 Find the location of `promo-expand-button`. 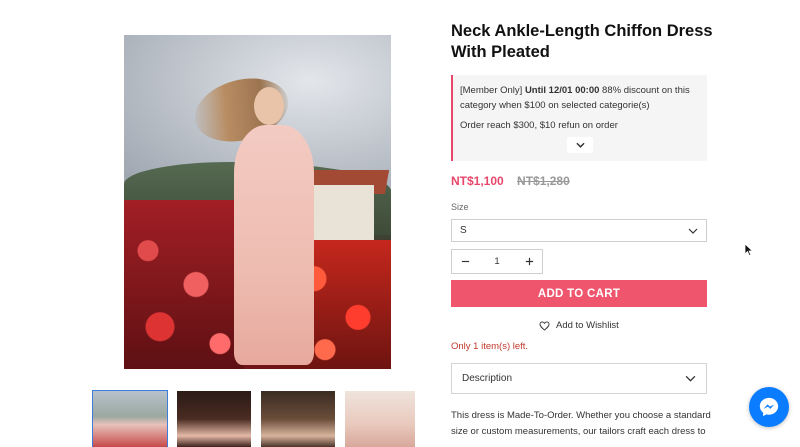

promo-expand-button is located at coordinates (580, 145).